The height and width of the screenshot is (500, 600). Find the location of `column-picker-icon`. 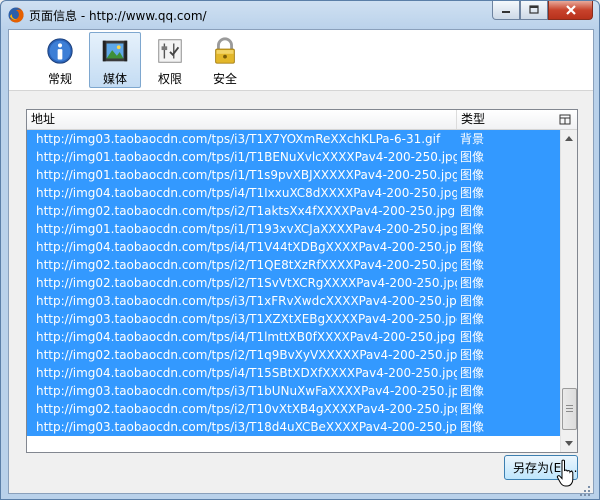

column-picker-icon is located at coordinates (565, 119).